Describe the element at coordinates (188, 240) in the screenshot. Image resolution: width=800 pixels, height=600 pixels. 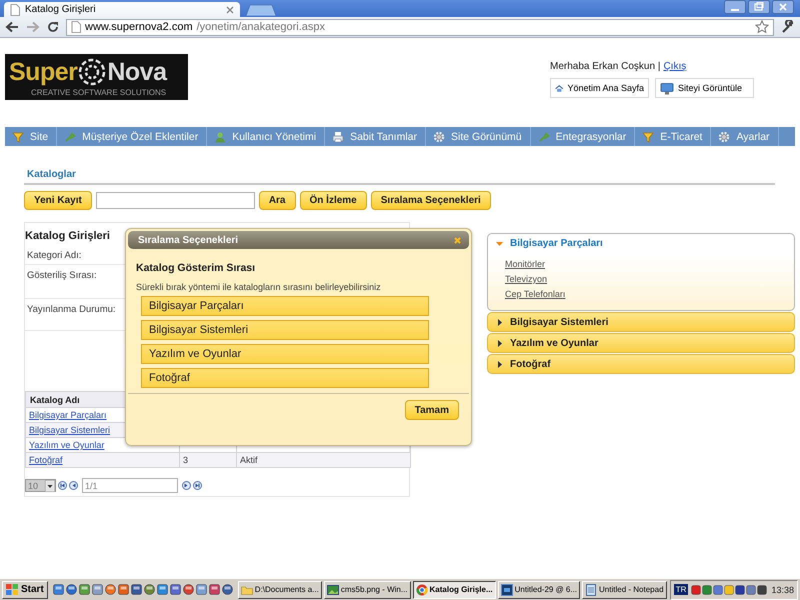
I see `dialog-title: Sıralama Seçenekleri` at that location.